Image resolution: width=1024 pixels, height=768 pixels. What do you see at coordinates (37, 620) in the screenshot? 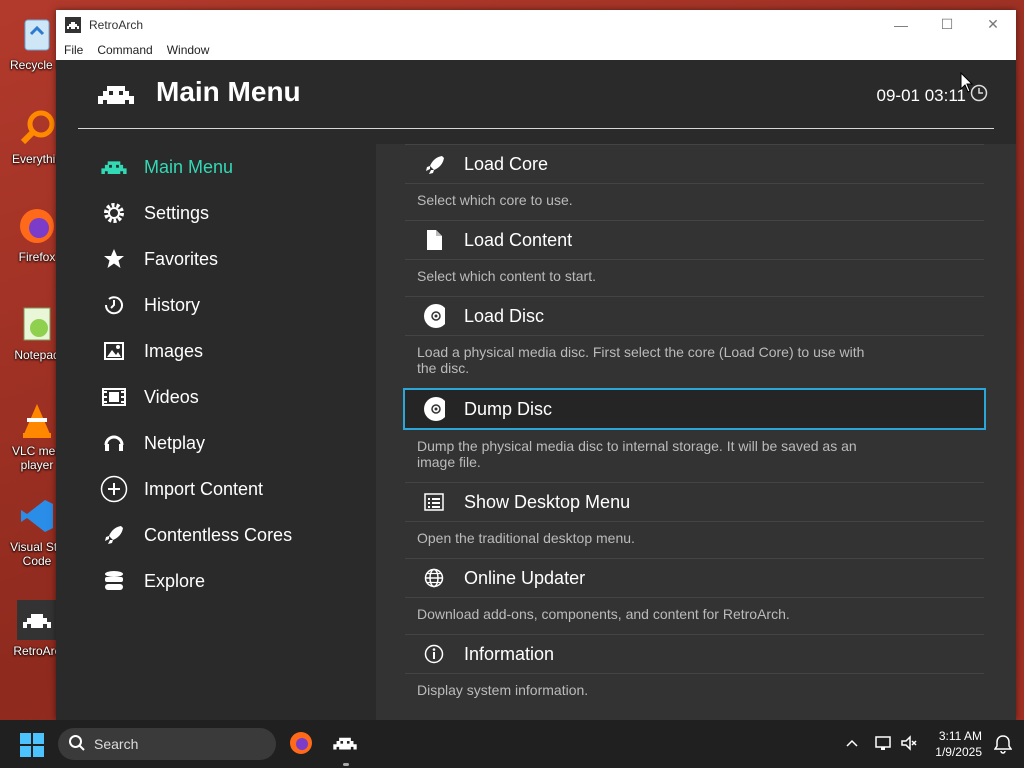
I see `retroarch-icon` at bounding box center [37, 620].